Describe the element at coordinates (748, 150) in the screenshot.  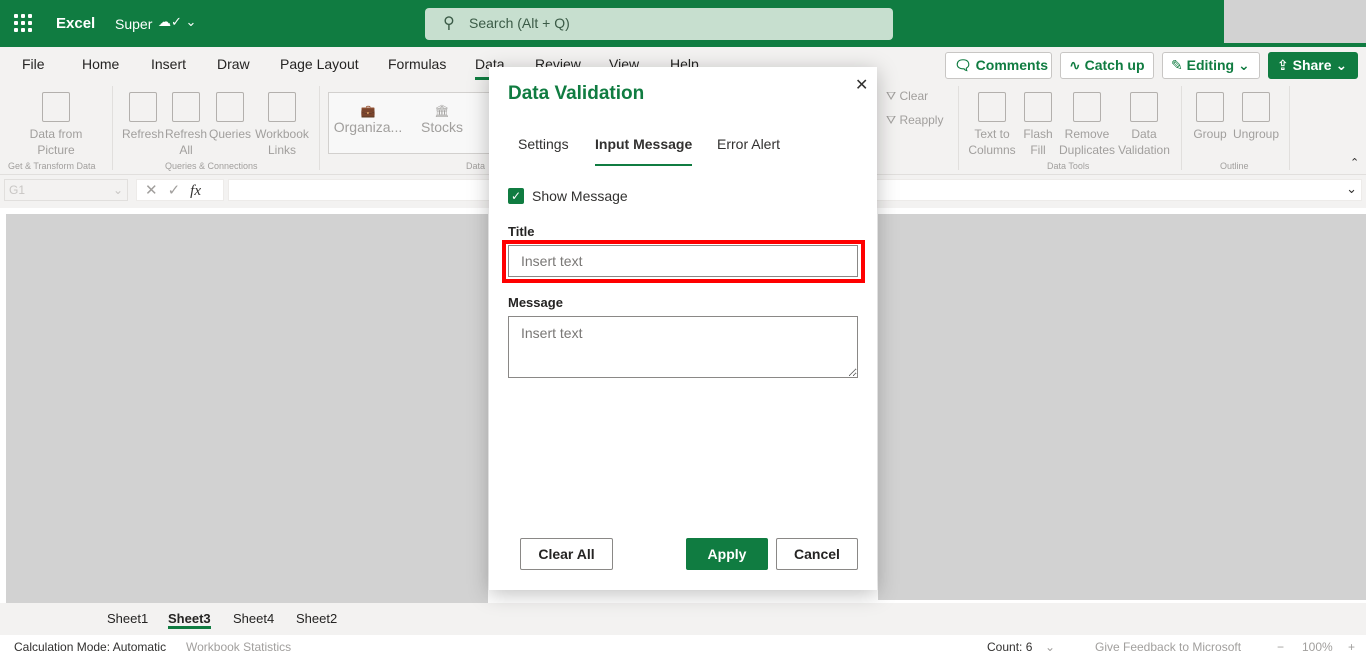
I see `tab-error-alert: Error Alert` at that location.